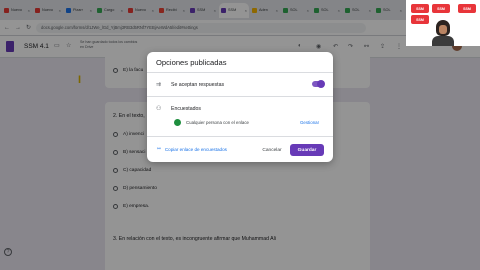 The image size is (480, 270). Describe the element at coordinates (443, 23) in the screenshot. I see `webcam-overlay: SSM SSM SSM SSM` at that location.